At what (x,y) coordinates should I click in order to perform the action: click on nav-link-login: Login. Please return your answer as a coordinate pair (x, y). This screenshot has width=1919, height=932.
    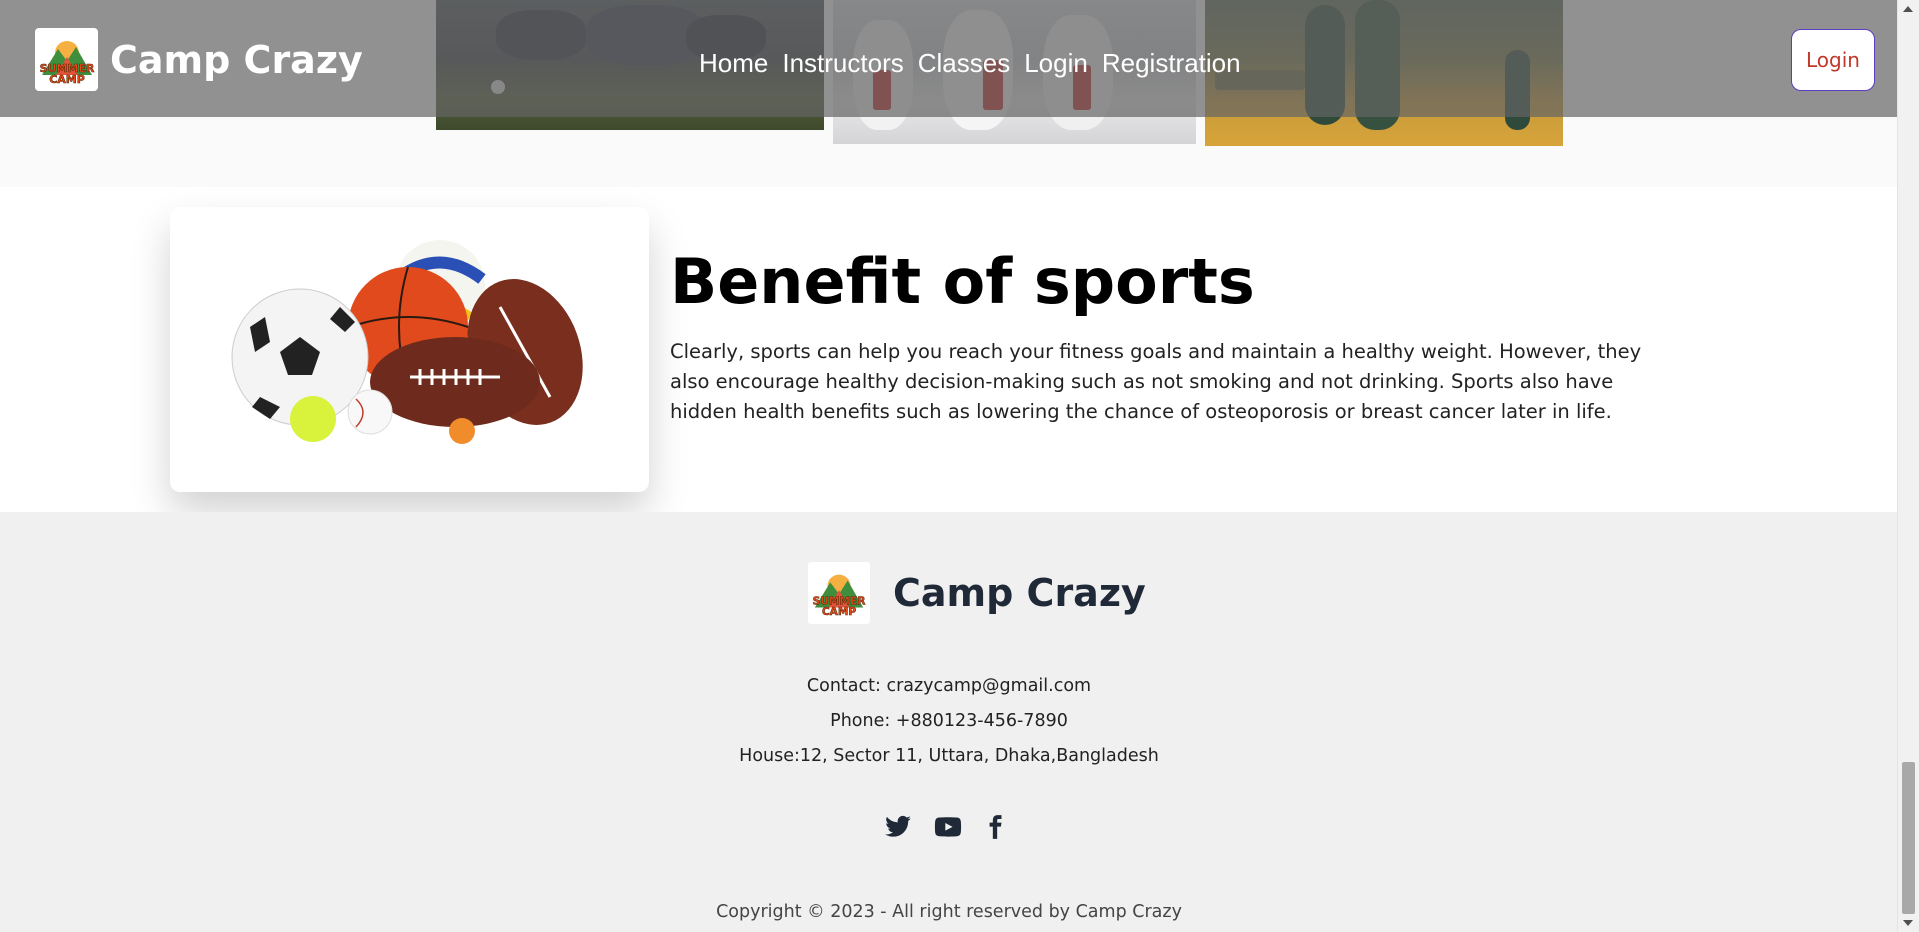
    Looking at the image, I should click on (1056, 63).